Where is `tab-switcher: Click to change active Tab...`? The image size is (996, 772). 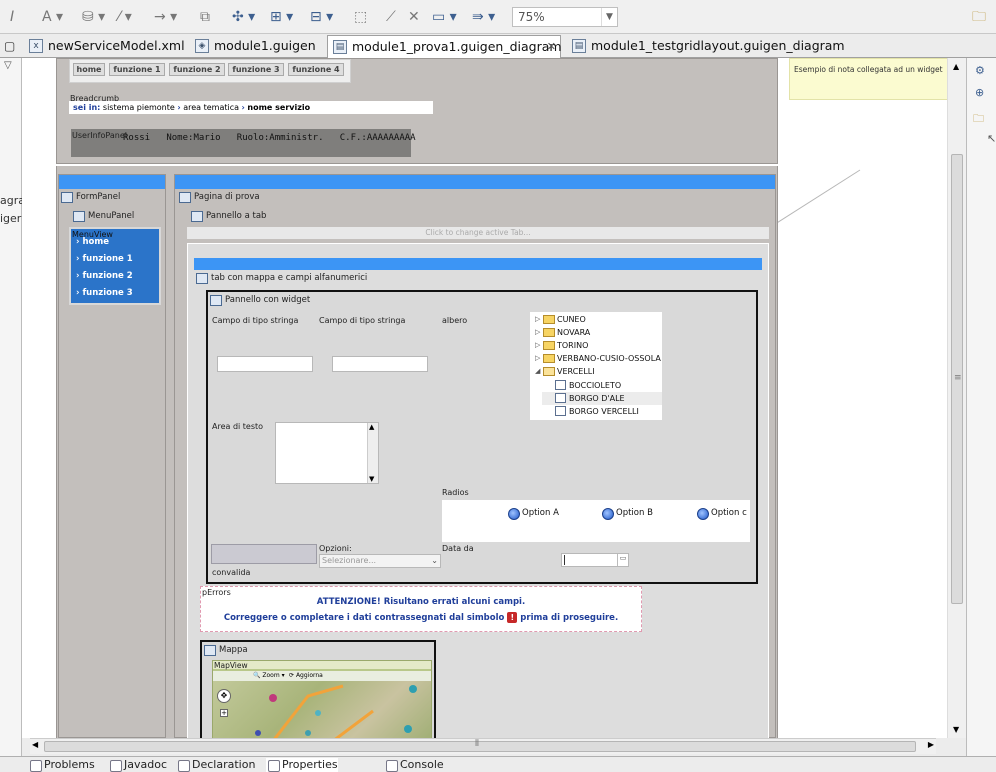 tab-switcher: Click to change active Tab... is located at coordinates (478, 233).